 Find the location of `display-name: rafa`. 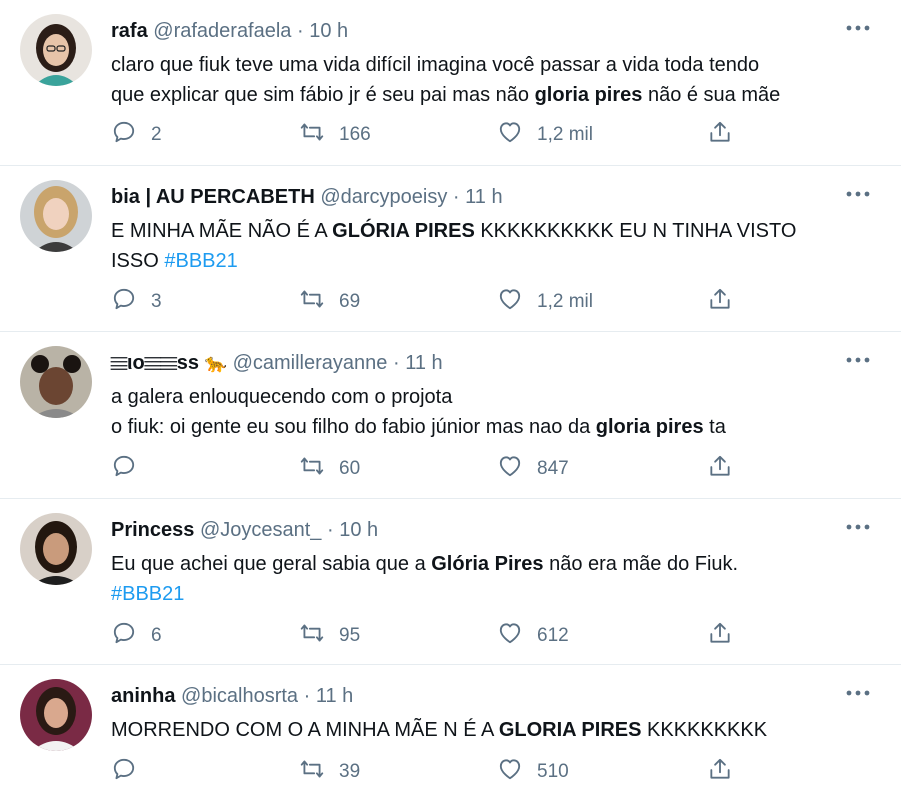

display-name: rafa is located at coordinates (129, 31).